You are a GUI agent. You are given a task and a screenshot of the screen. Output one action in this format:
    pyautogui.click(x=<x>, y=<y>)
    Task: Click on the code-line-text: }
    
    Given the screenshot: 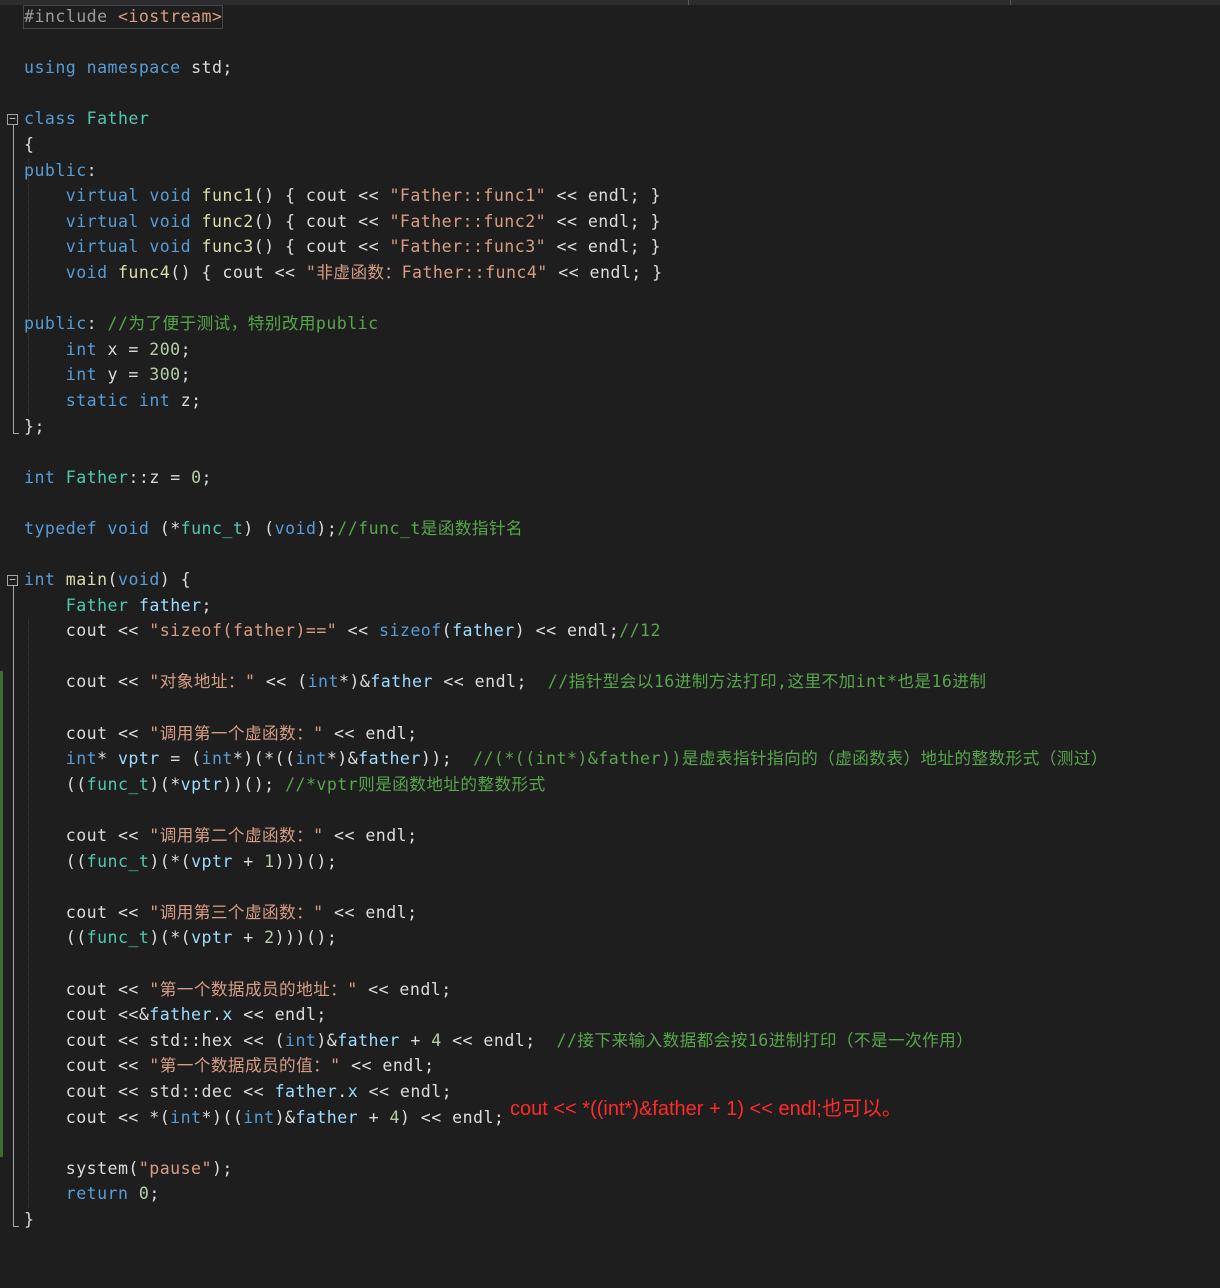 What is the action you would take?
    pyautogui.click(x=29, y=1220)
    